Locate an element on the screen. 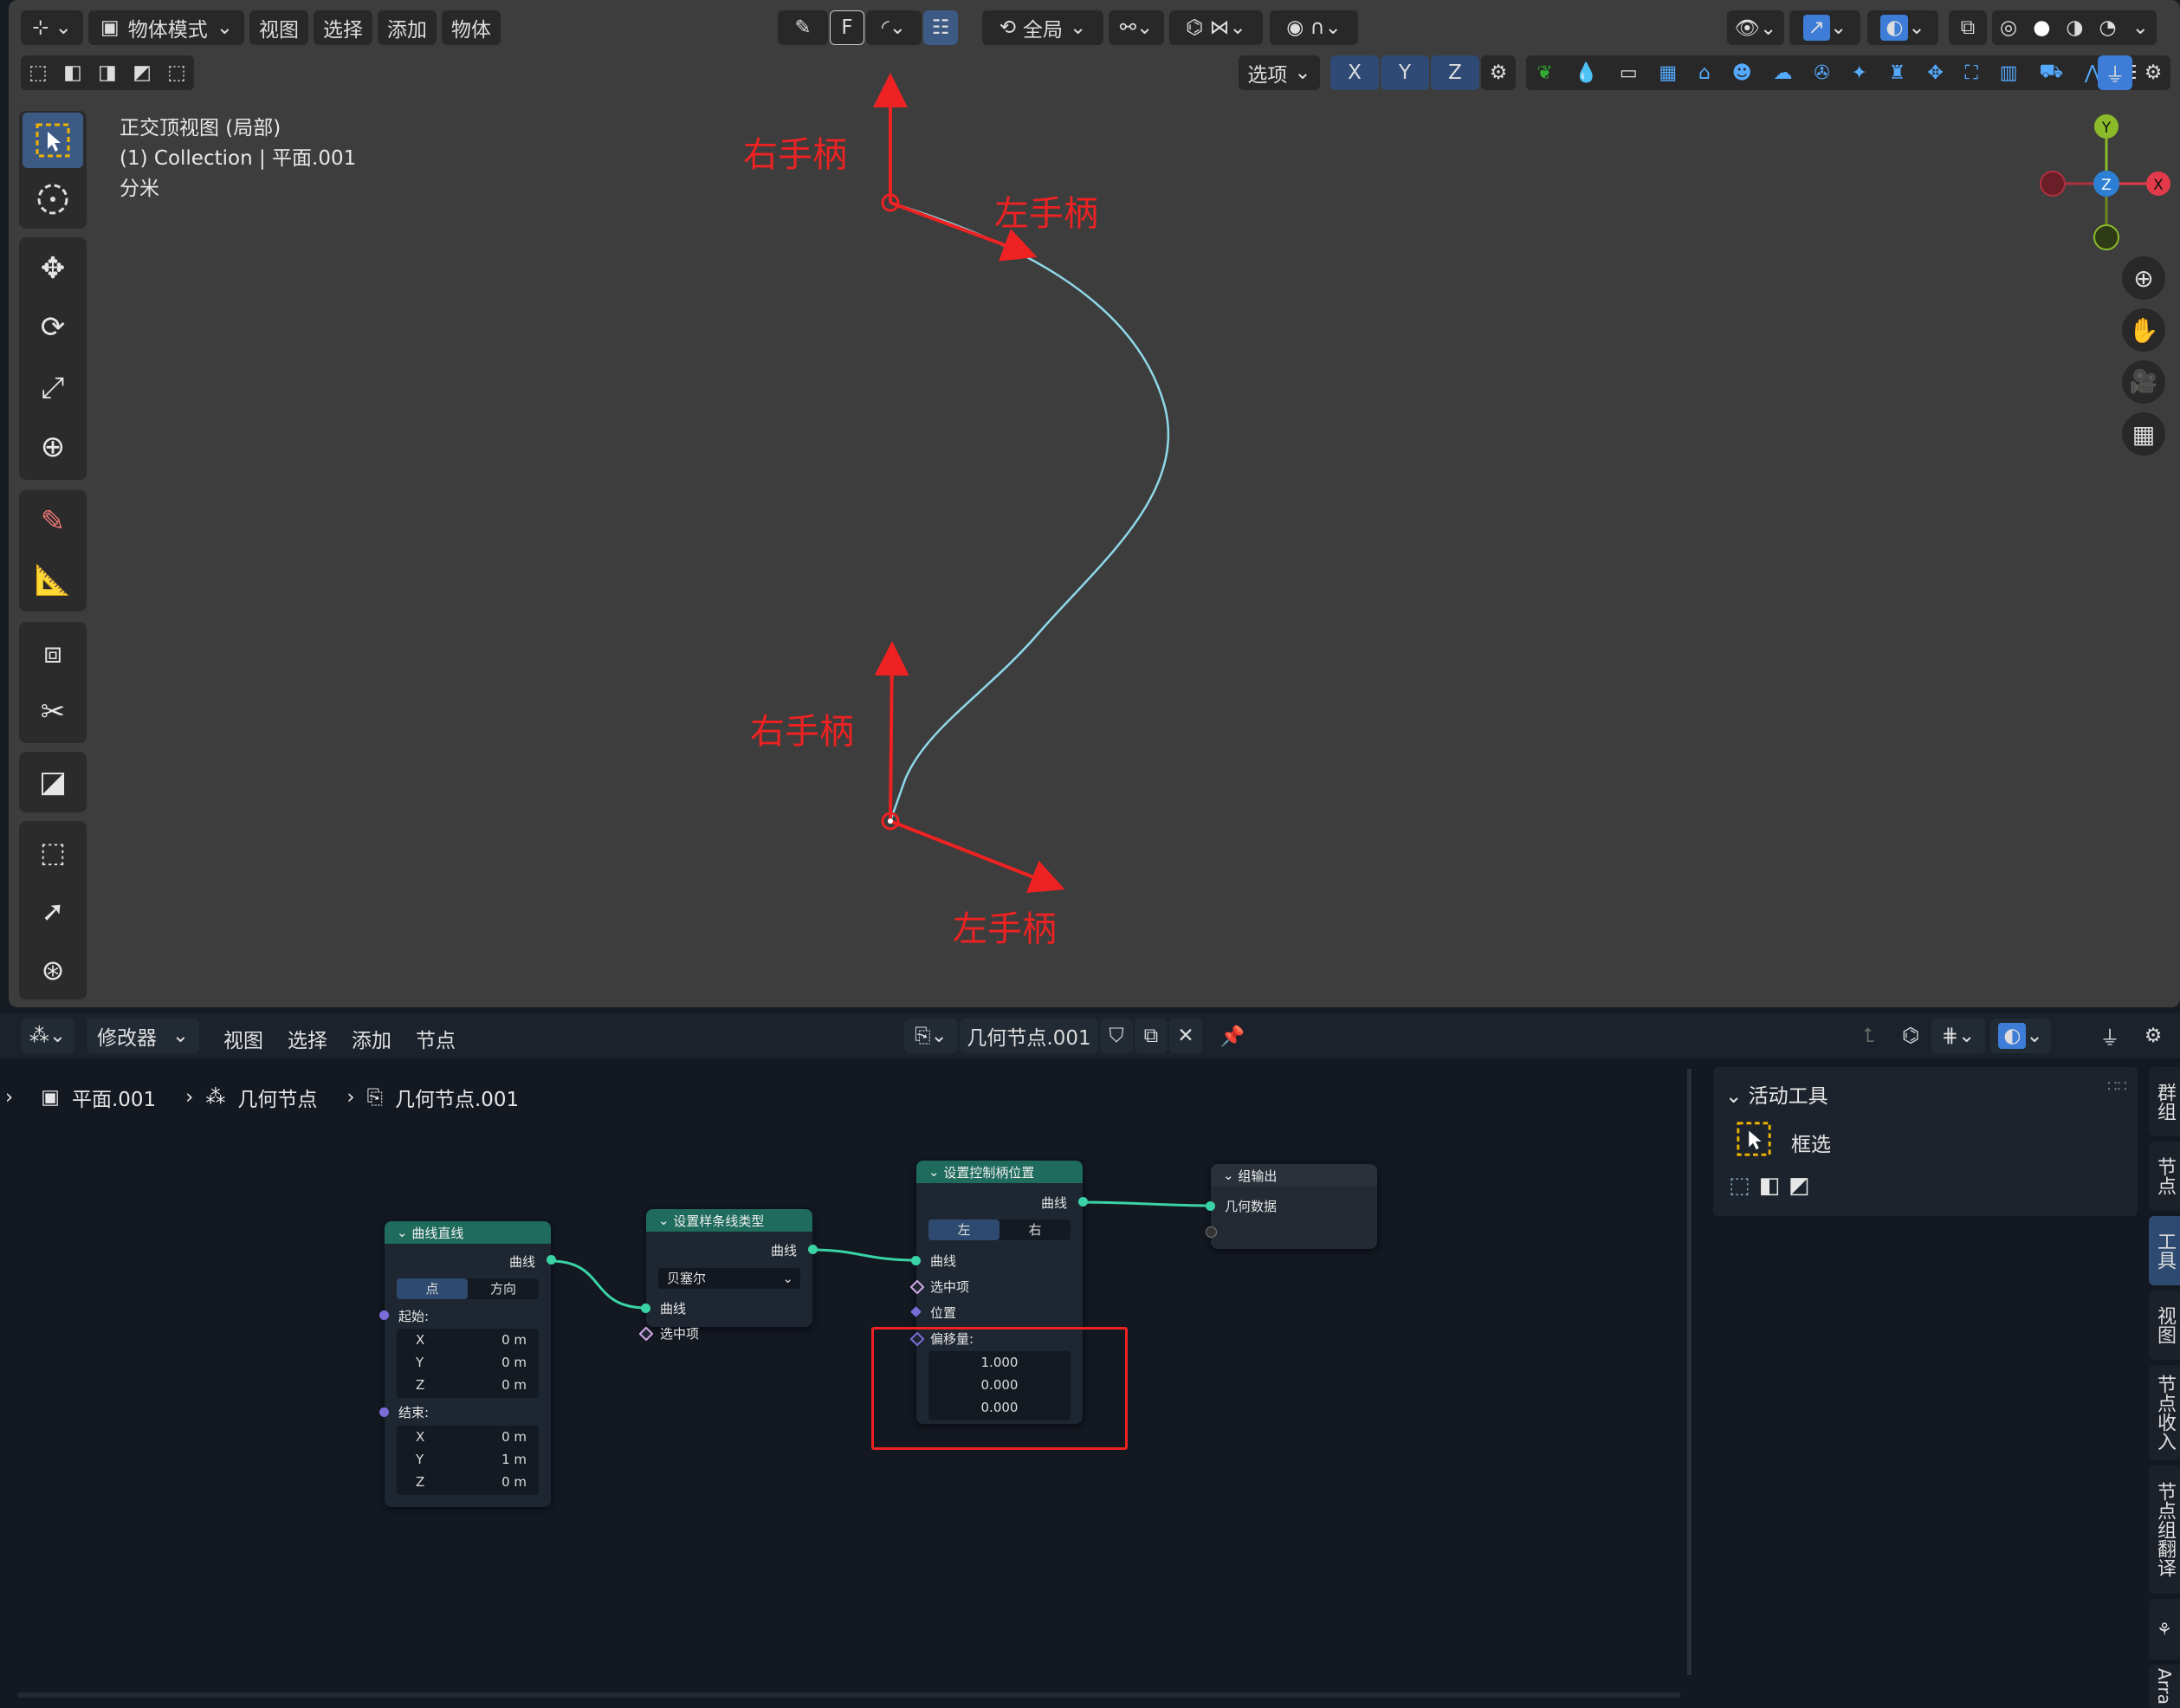 The image size is (2180, 1708). end-label: 结束: is located at coordinates (414, 1412).